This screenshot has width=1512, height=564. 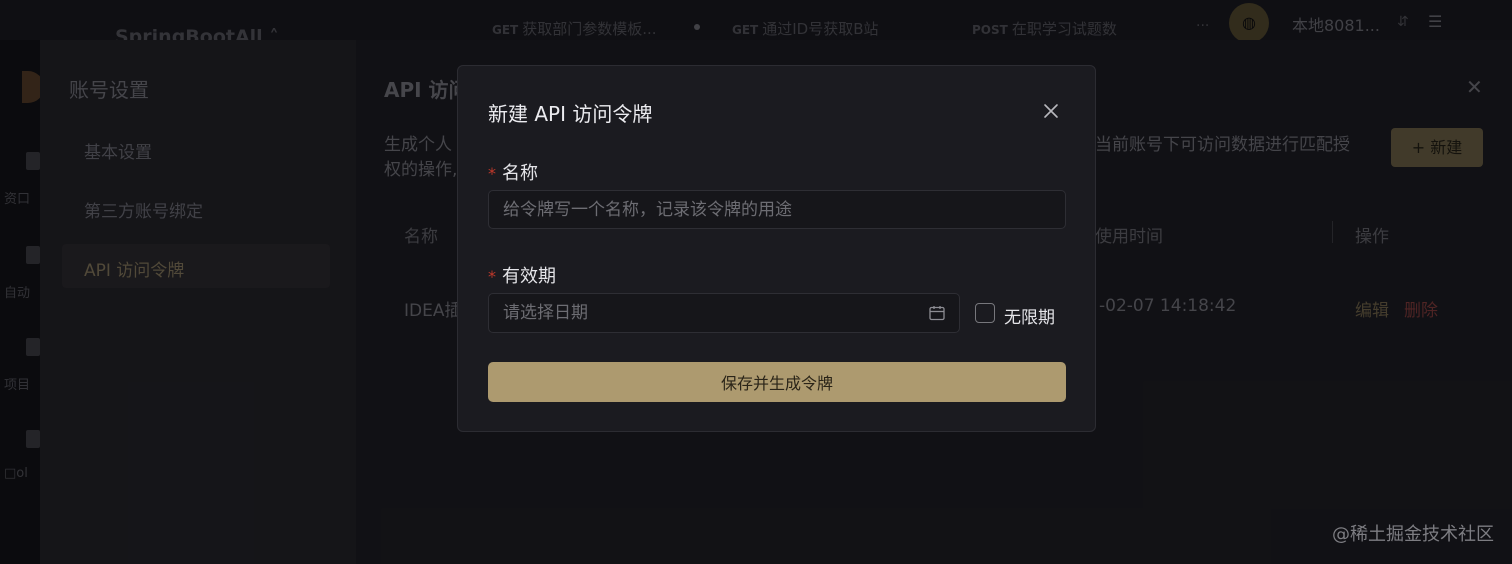 What do you see at coordinates (724, 313) in the screenshot?
I see `expiry-date-picker` at bounding box center [724, 313].